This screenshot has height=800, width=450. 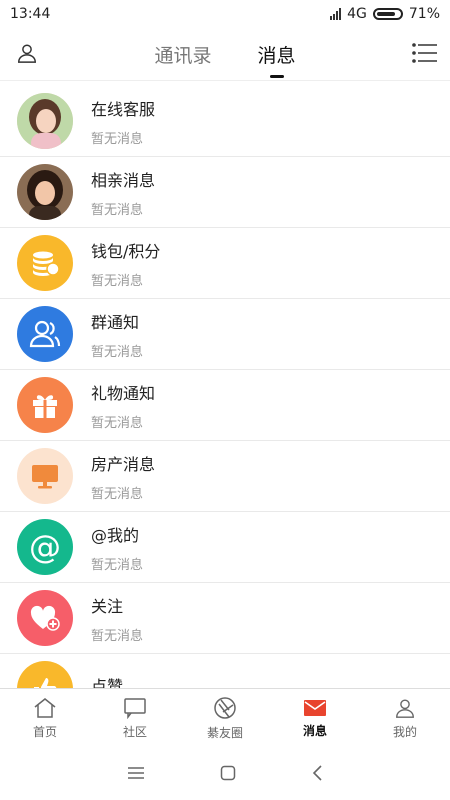 What do you see at coordinates (387, 14) in the screenshot?
I see `battery-icon` at bounding box center [387, 14].